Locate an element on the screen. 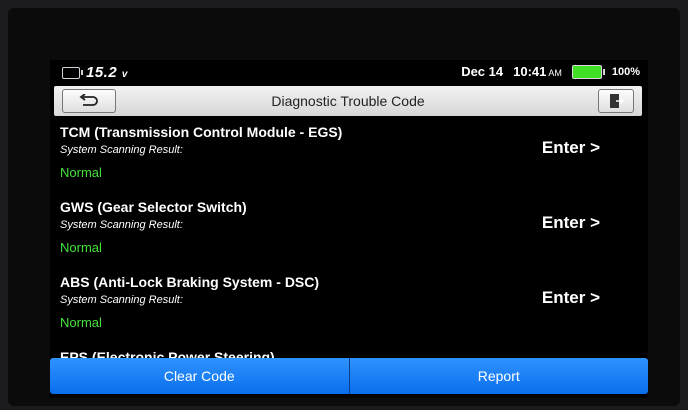 The width and height of the screenshot is (688, 410). voltage-indicator: 15.2 v is located at coordinates (95, 72).